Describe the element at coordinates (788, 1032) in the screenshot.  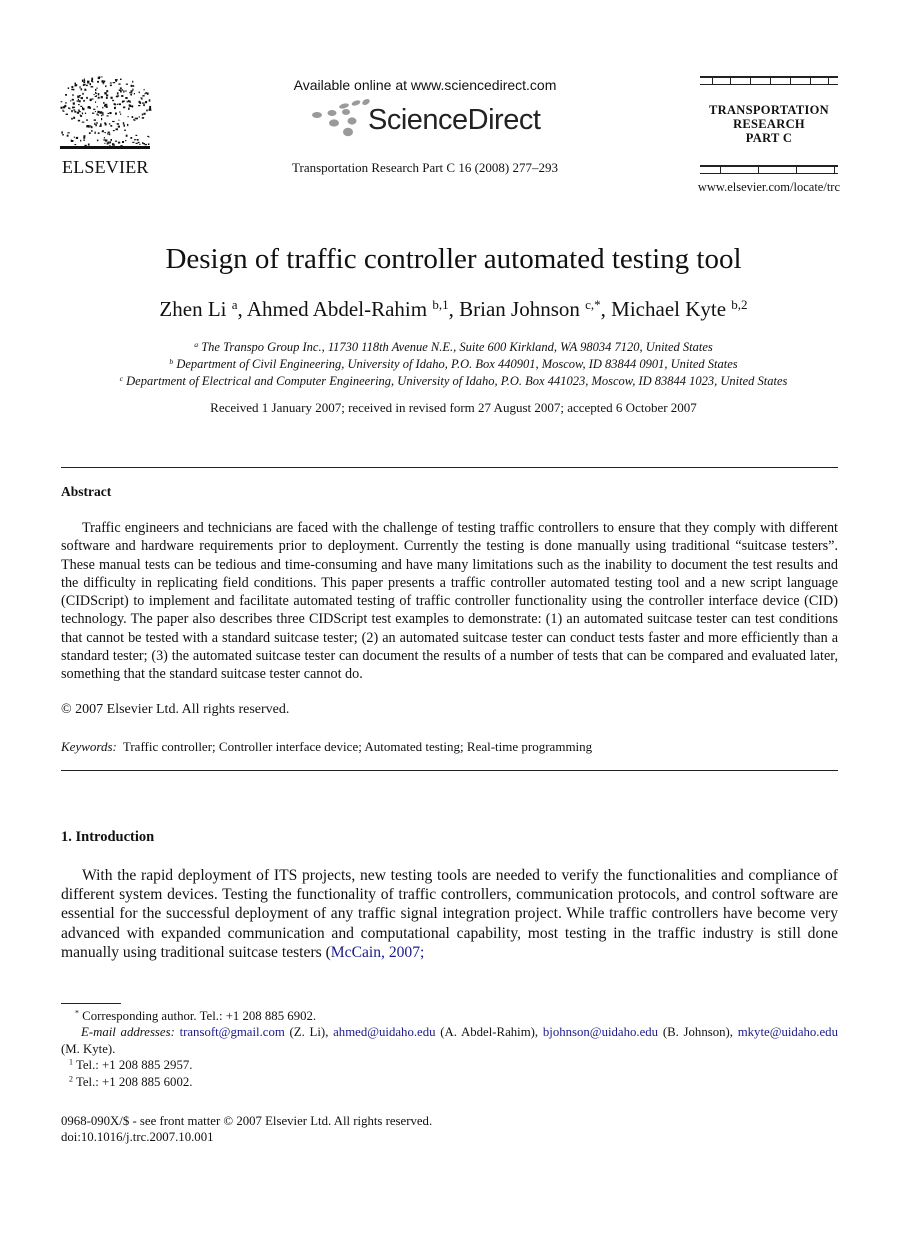
I see `email-link: mkyte@uidaho.edu` at that location.